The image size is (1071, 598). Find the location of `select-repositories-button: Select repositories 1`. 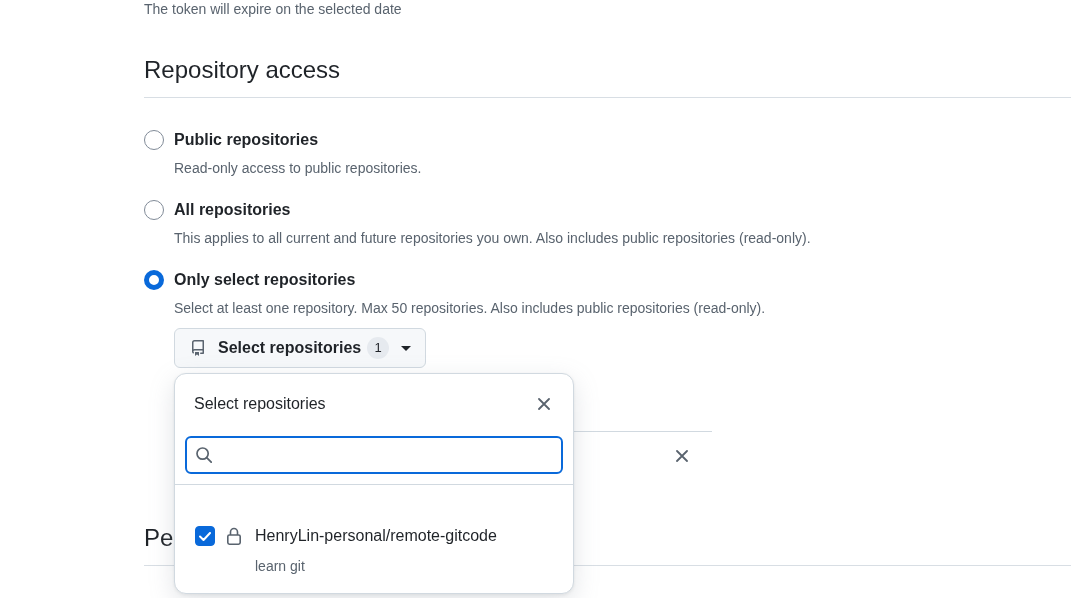

select-repositories-button: Select repositories 1 is located at coordinates (300, 348).